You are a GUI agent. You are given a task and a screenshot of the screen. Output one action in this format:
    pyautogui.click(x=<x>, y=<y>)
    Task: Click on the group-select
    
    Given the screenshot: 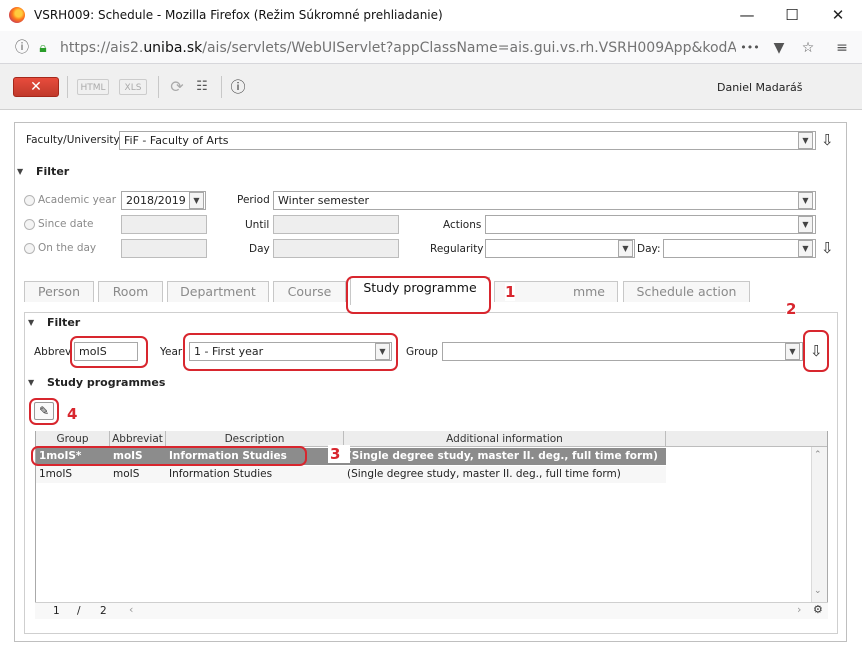 What is the action you would take?
    pyautogui.click(x=622, y=351)
    